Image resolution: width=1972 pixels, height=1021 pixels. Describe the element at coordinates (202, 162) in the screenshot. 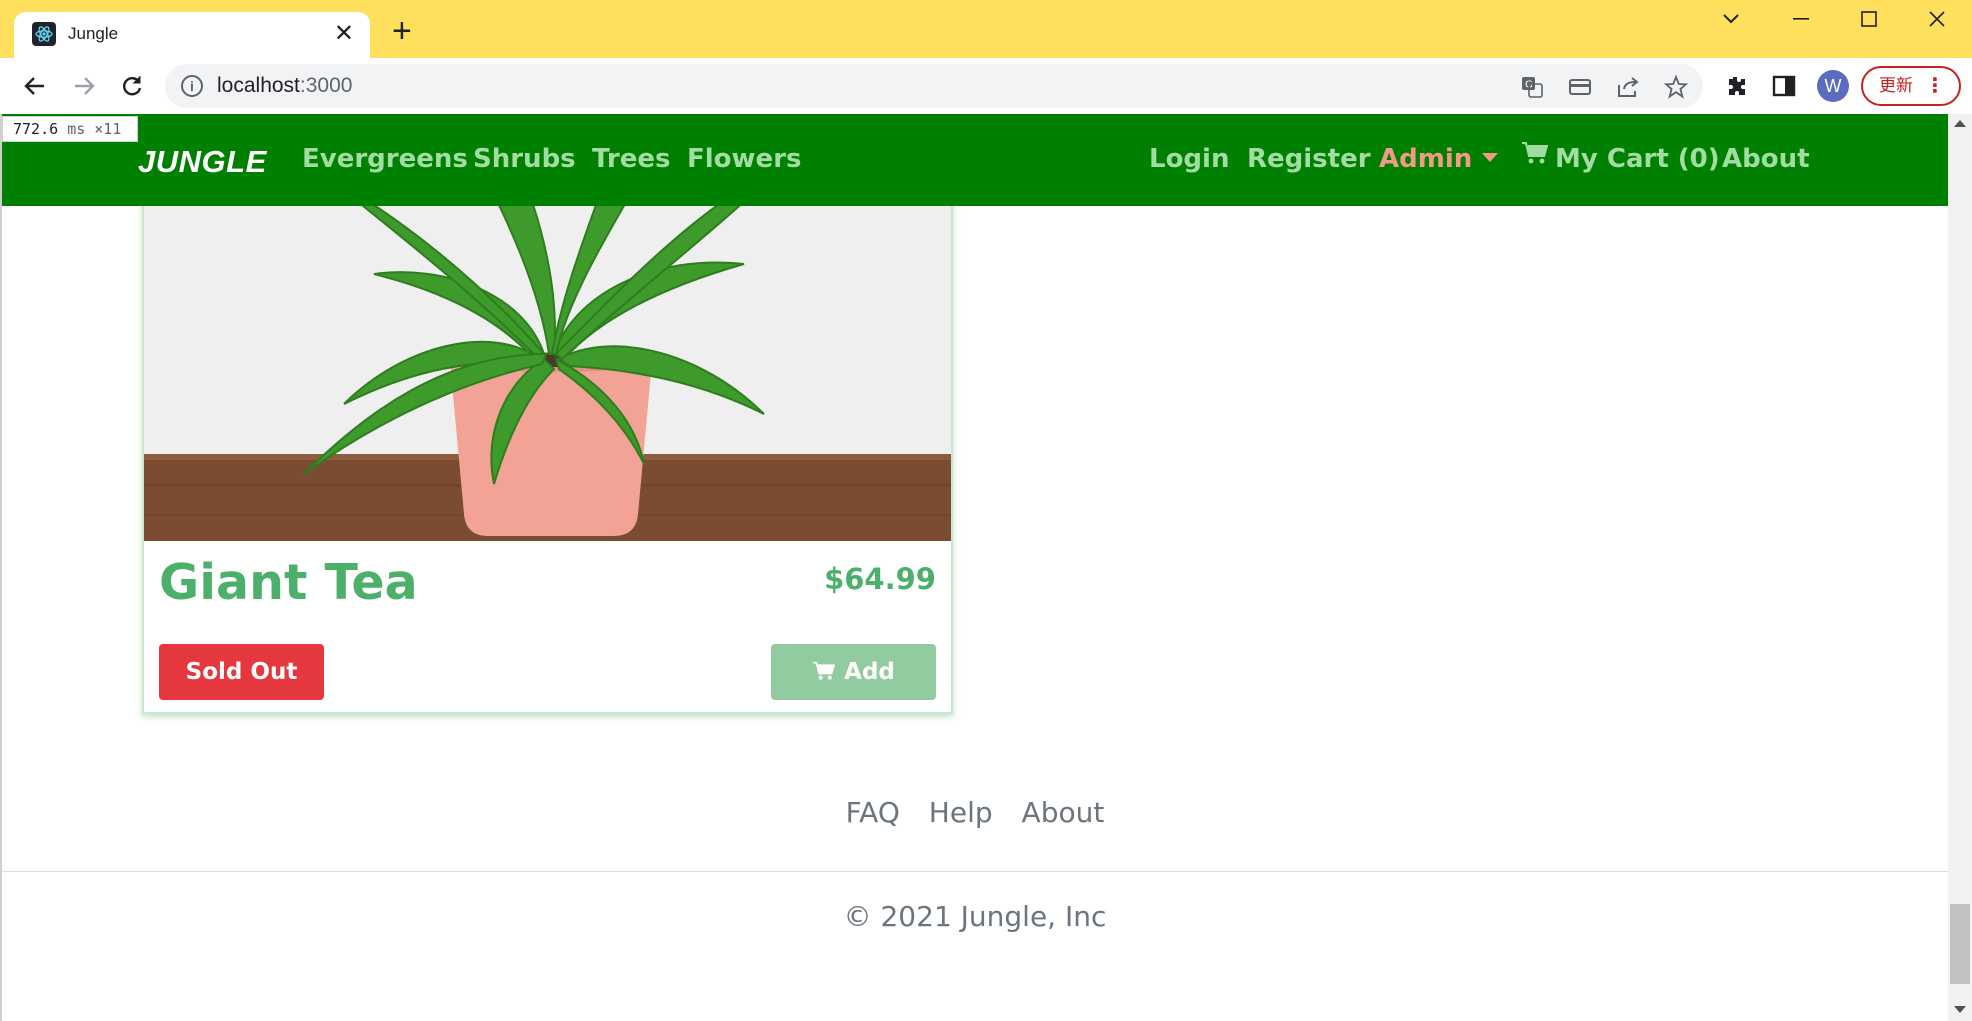

I see `brand-logo: JUNGLE` at that location.